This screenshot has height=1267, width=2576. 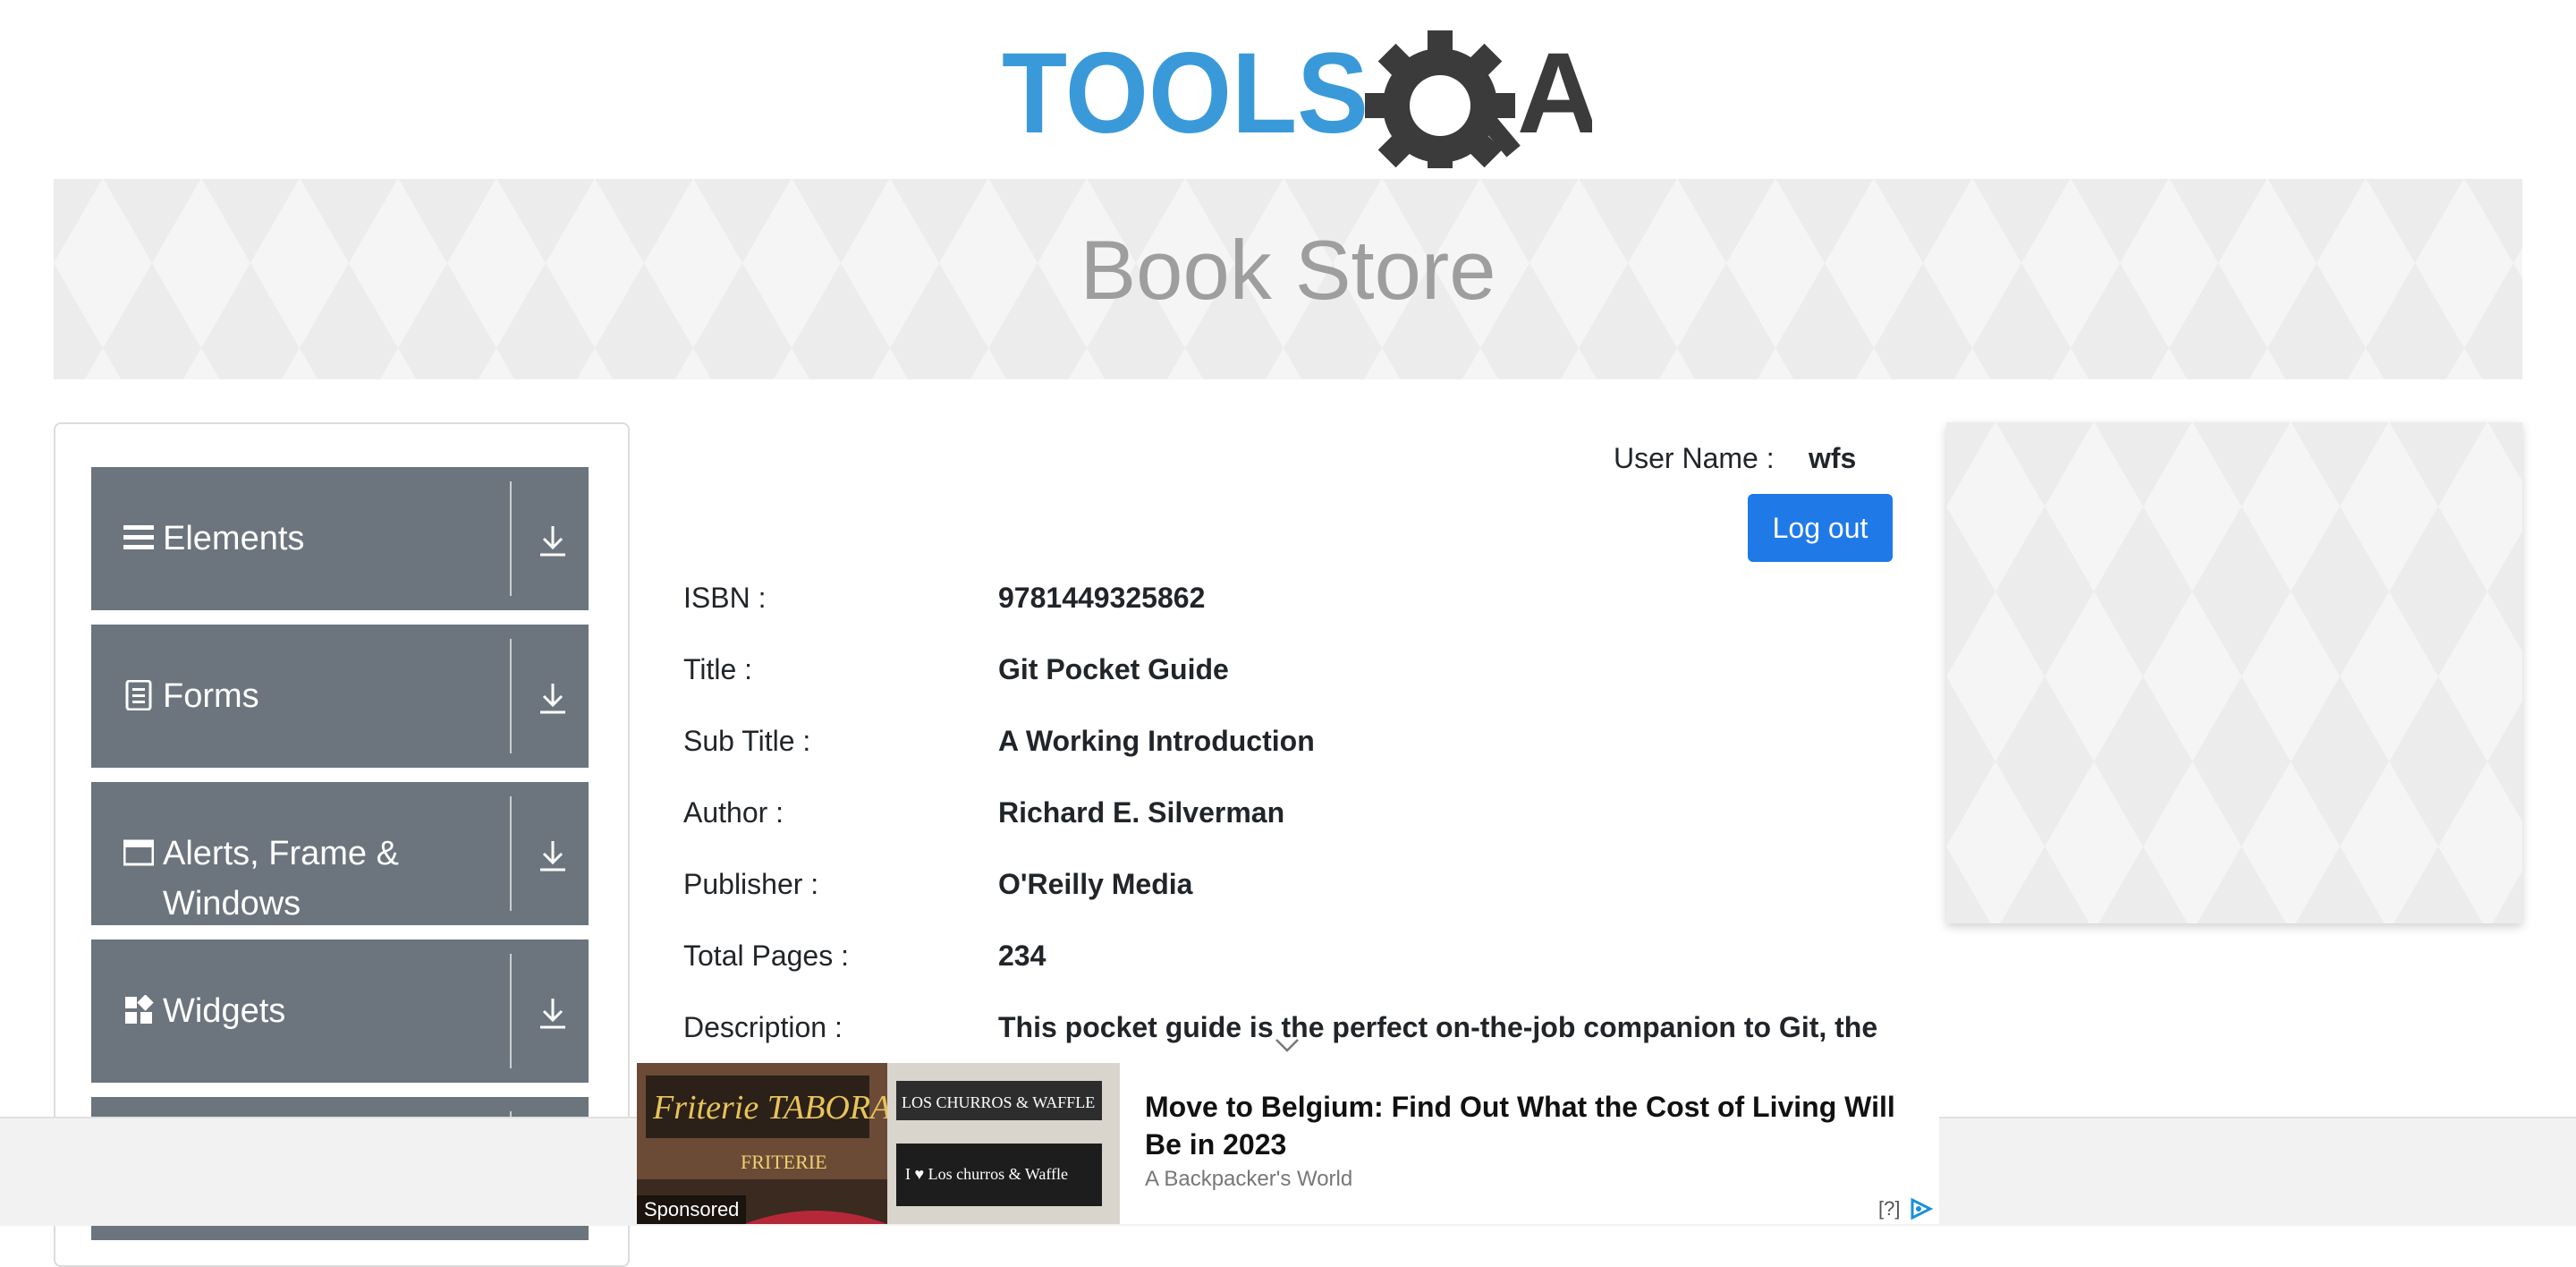 What do you see at coordinates (772, 1108) in the screenshot?
I see `ad-image-sign: Friterie TABORA` at bounding box center [772, 1108].